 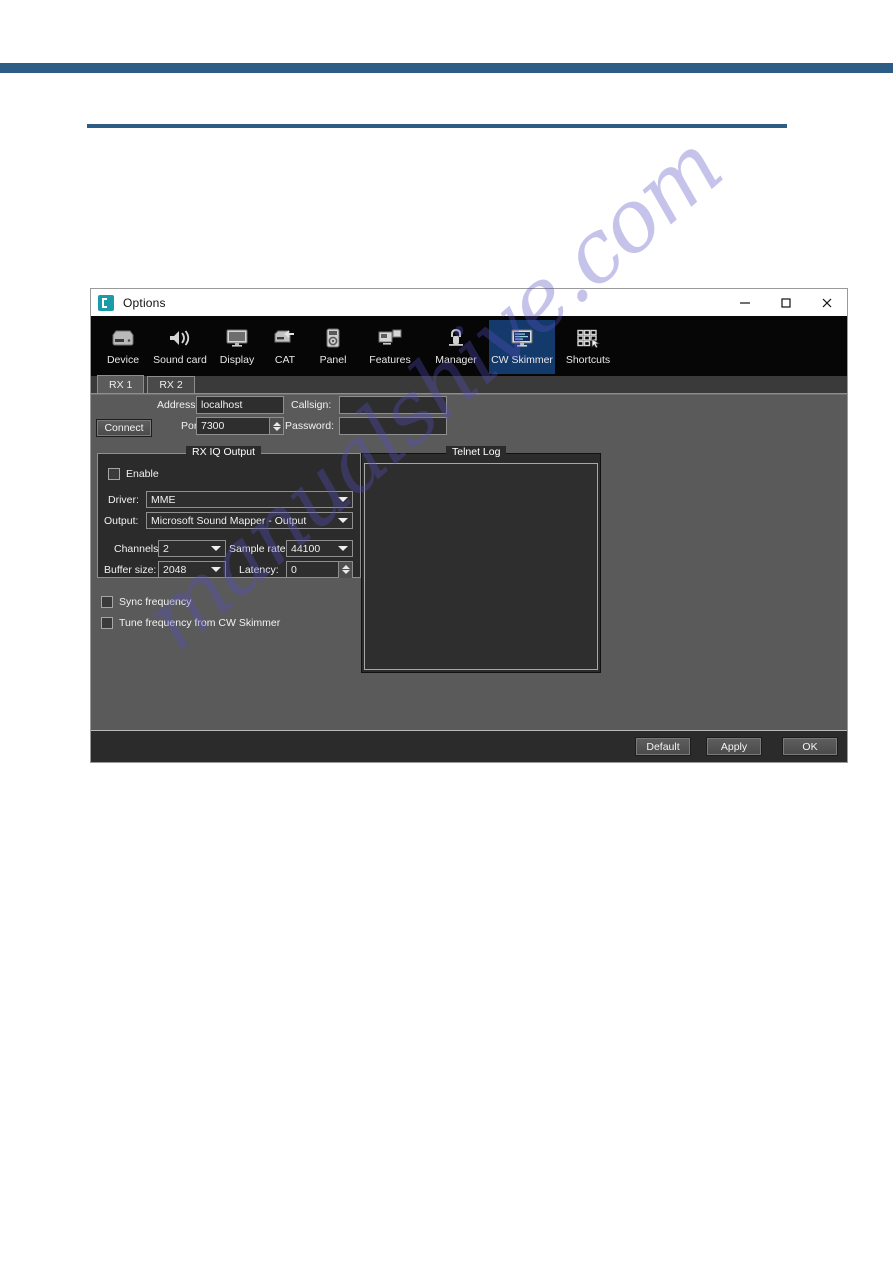 I want to click on telnet-log-output, so click(x=481, y=566).